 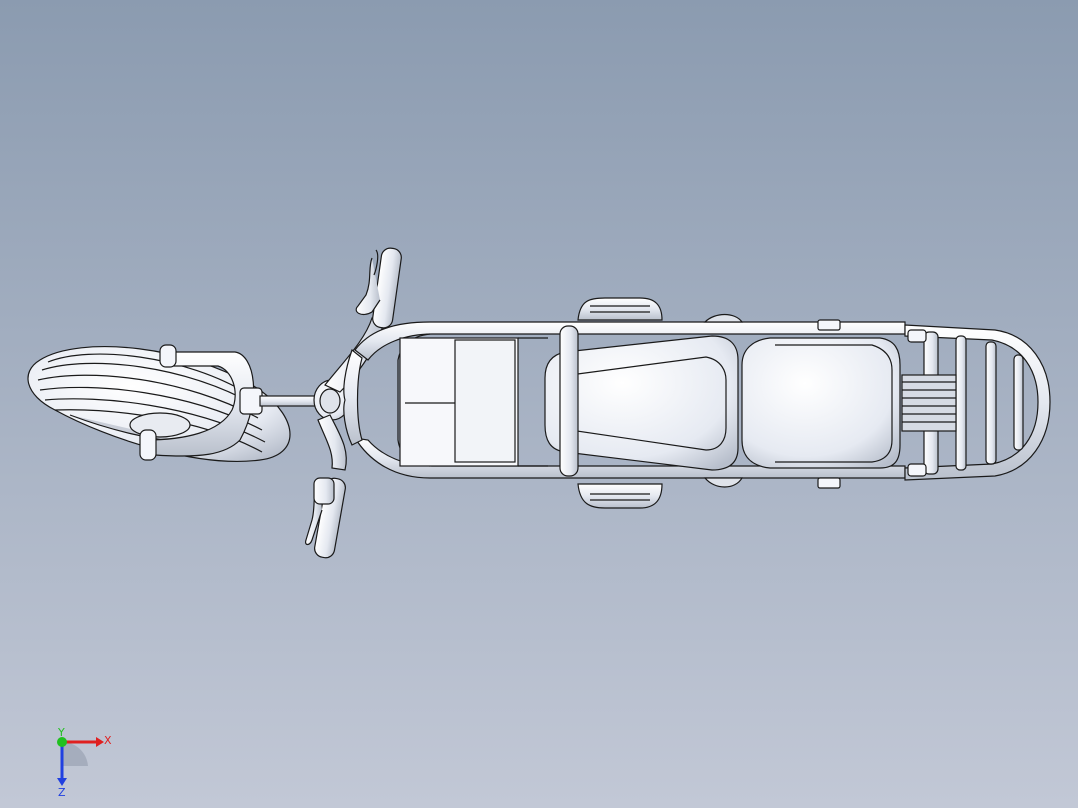 I want to click on x-arrowhead, so click(x=100, y=742).